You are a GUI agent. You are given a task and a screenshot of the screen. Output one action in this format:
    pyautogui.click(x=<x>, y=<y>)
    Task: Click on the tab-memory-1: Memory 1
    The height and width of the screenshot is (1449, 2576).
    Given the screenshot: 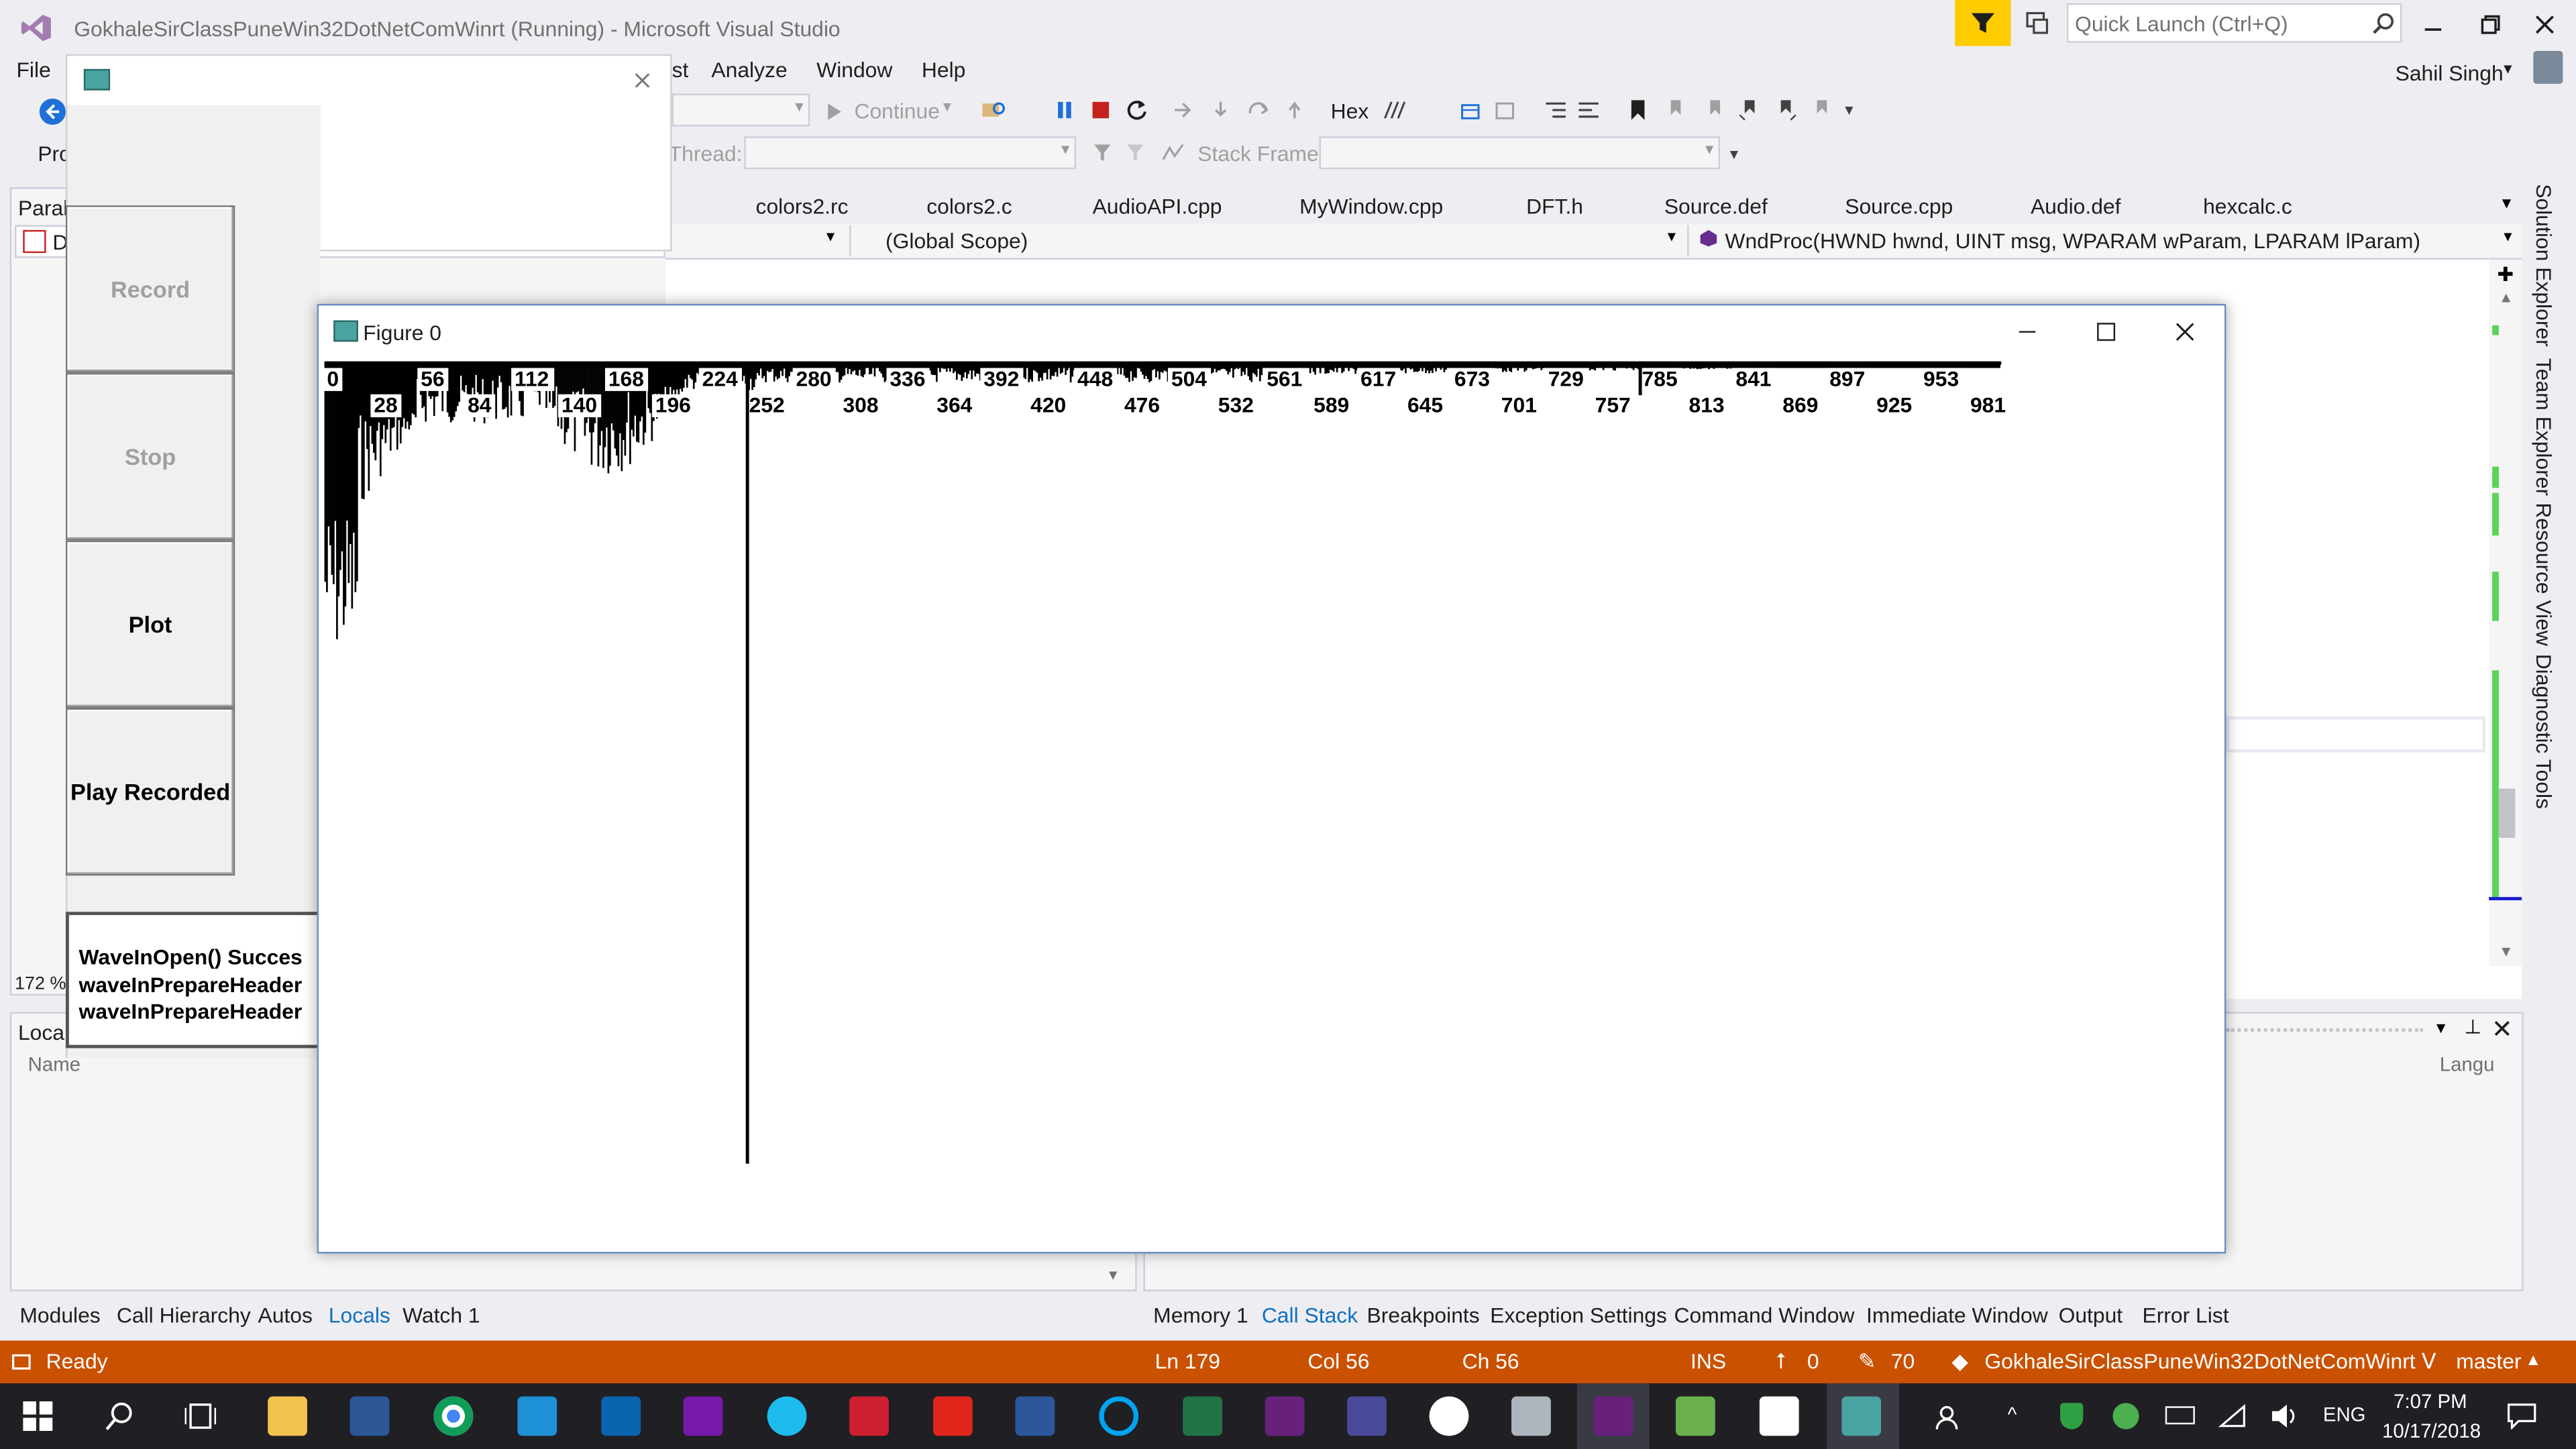 What is the action you would take?
    pyautogui.click(x=1200, y=1315)
    